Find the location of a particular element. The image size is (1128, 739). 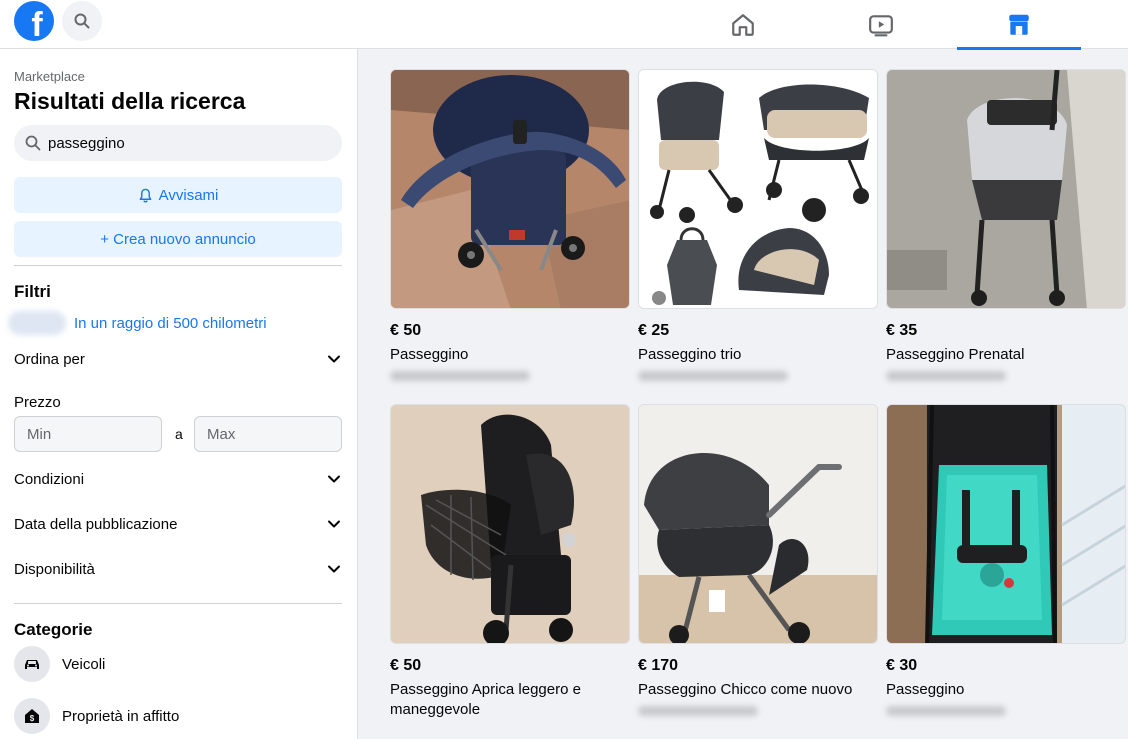

sort-by-label: Ordina per is located at coordinates (49, 359).